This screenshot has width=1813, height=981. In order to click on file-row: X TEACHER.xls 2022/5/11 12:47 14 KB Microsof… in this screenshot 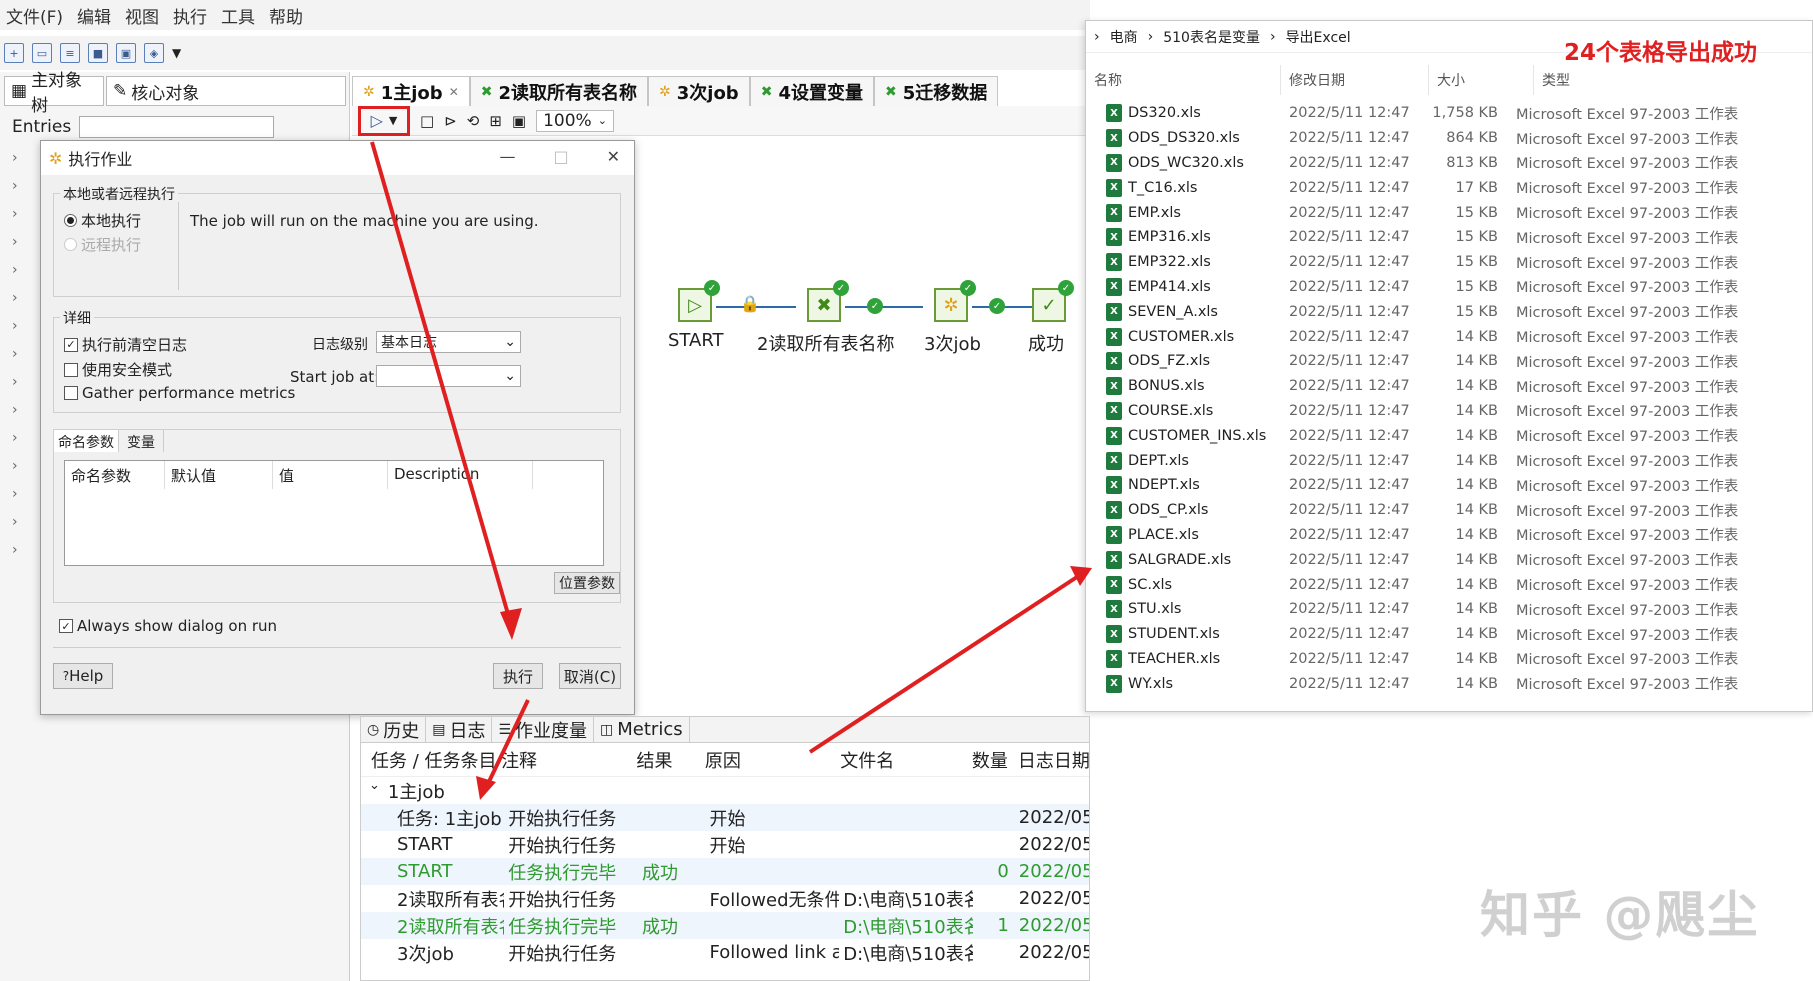, I will do `click(1449, 659)`.